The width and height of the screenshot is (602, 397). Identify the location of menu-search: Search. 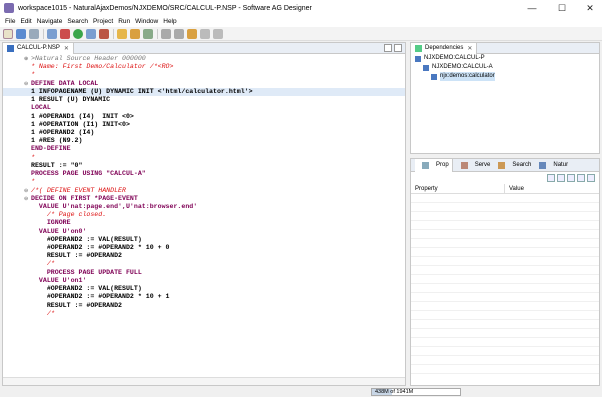
(77, 21).